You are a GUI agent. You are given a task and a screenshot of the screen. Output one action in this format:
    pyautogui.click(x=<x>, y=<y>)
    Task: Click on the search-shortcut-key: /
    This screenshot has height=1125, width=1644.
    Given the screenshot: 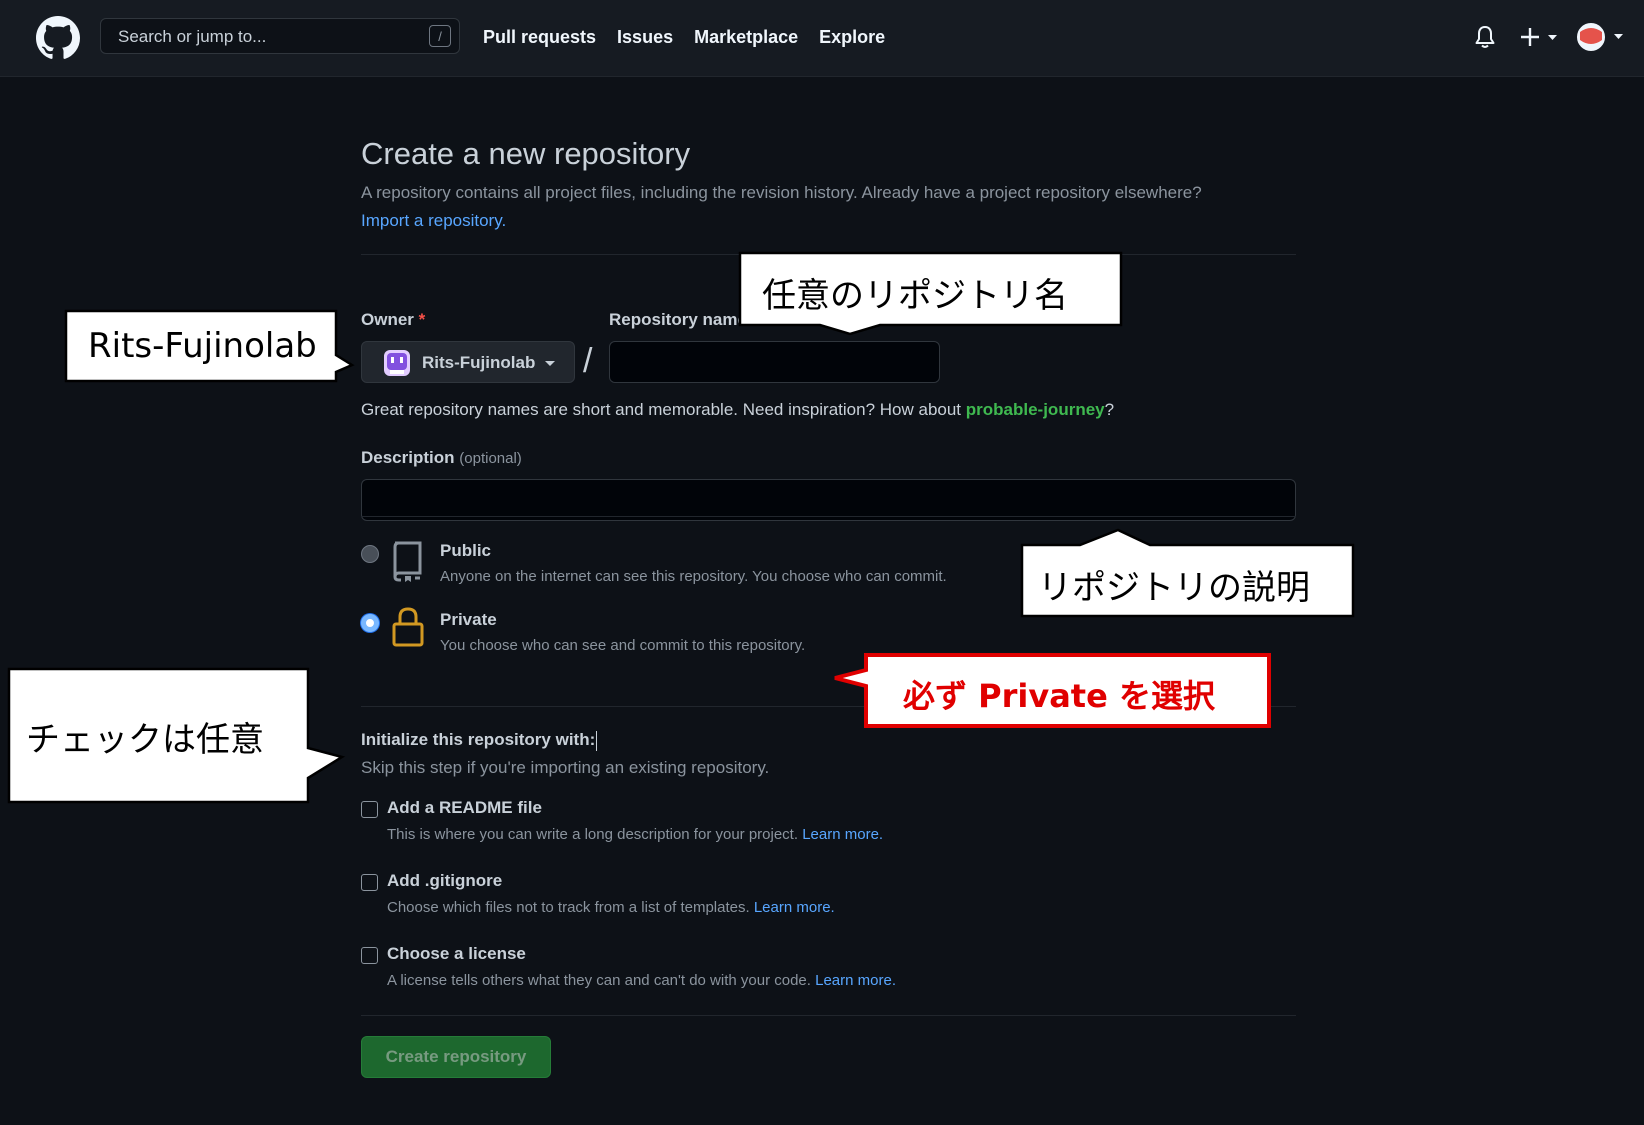 What is the action you would take?
    pyautogui.click(x=440, y=36)
    